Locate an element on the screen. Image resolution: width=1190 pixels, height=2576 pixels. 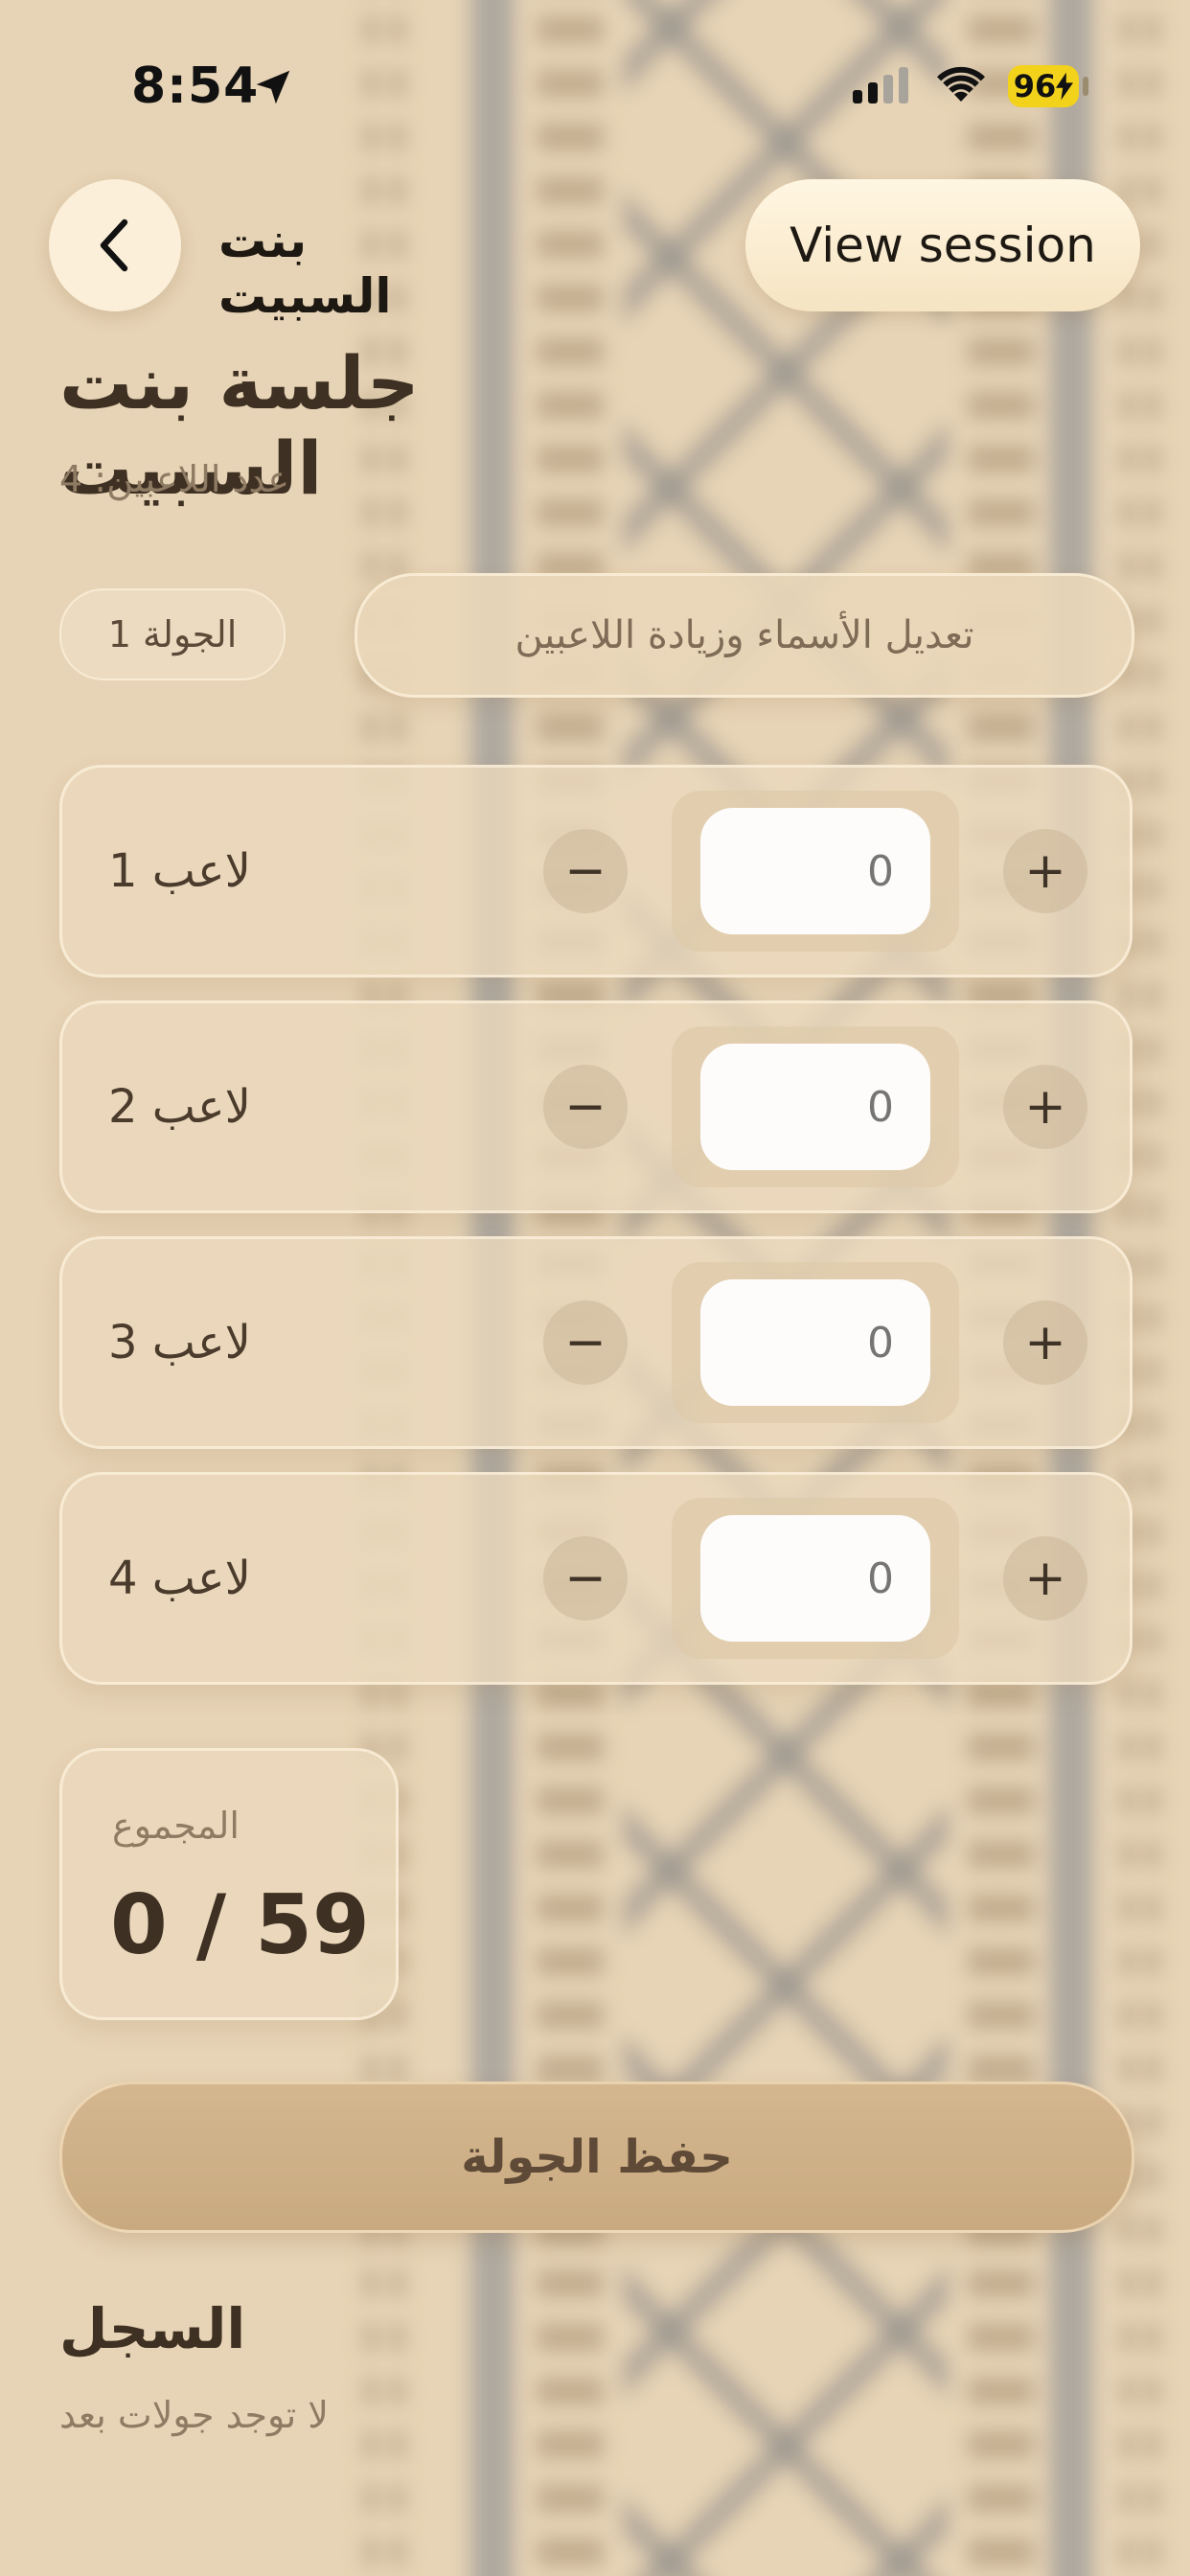
player-name: لاعب 2 is located at coordinates (179, 1107).